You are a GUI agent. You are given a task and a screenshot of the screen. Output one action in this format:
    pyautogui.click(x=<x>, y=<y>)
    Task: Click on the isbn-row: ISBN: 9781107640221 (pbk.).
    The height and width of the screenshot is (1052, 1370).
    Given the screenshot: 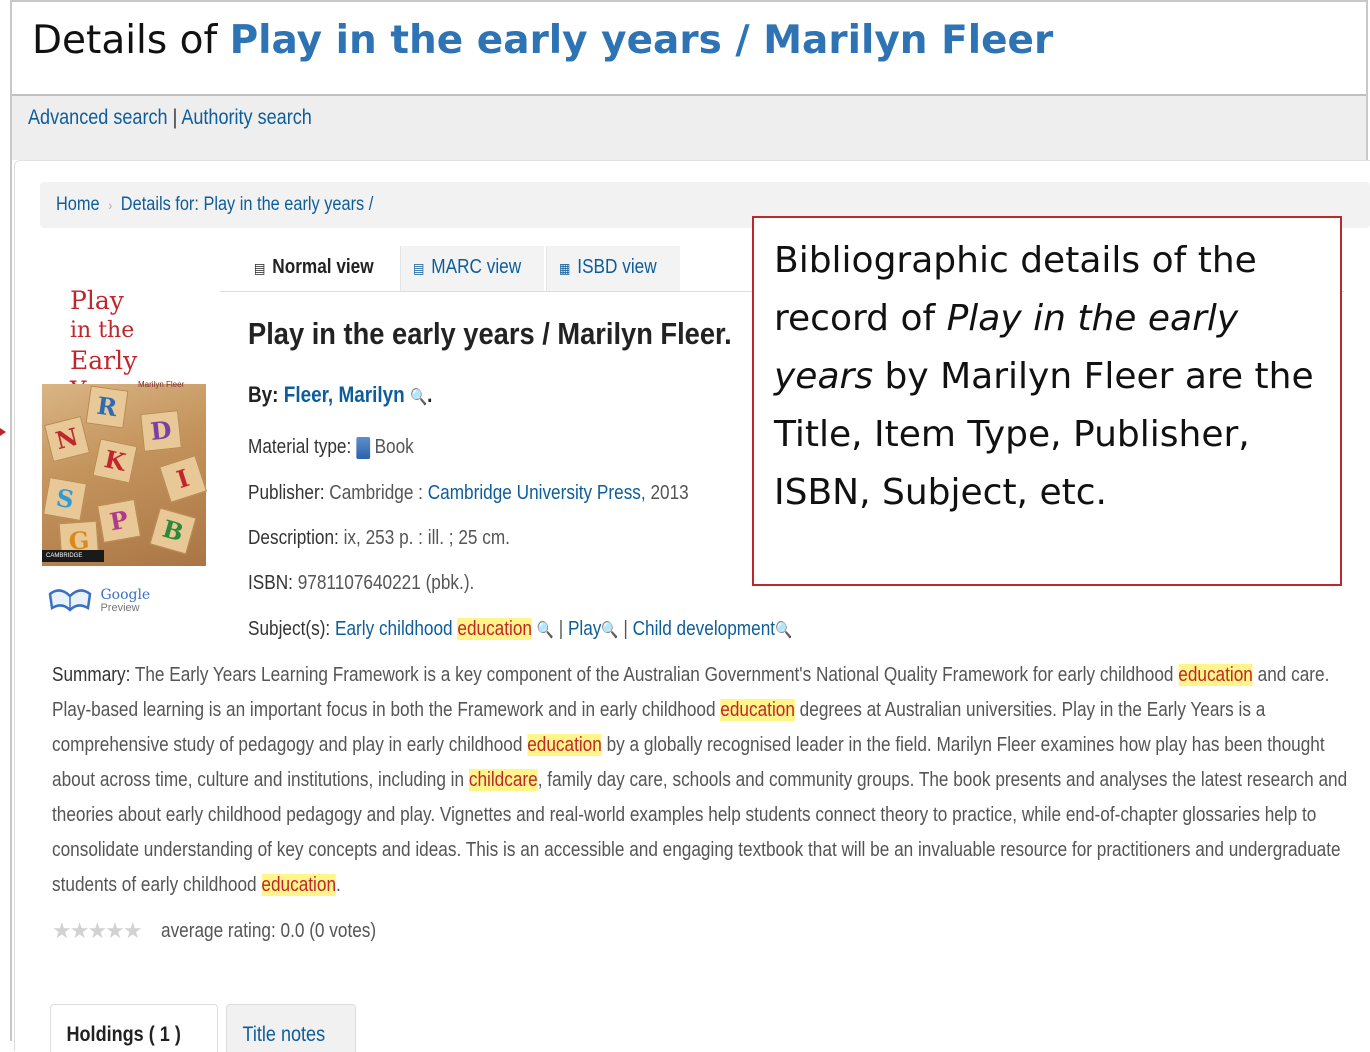 What is the action you would take?
    pyautogui.click(x=361, y=583)
    